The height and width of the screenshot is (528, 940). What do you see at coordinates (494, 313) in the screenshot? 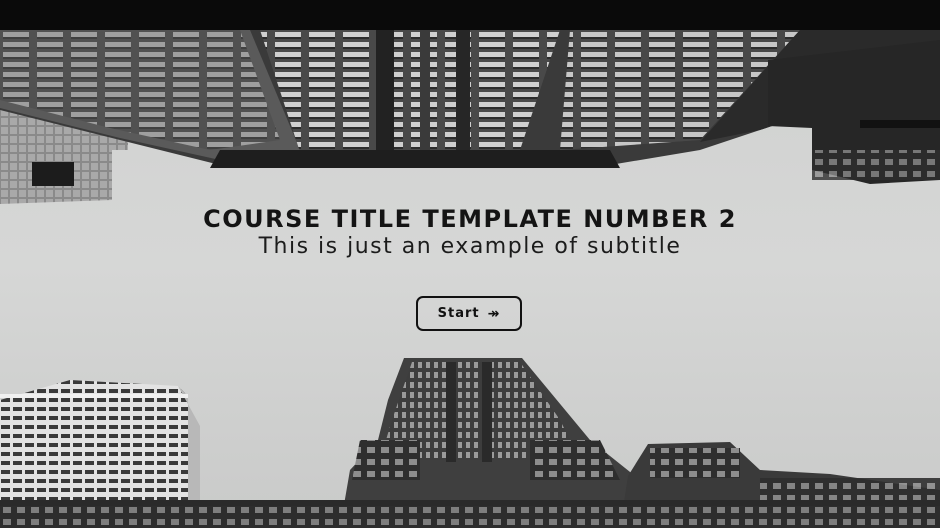
I see `double-arrow-right-icon: ↠` at bounding box center [494, 313].